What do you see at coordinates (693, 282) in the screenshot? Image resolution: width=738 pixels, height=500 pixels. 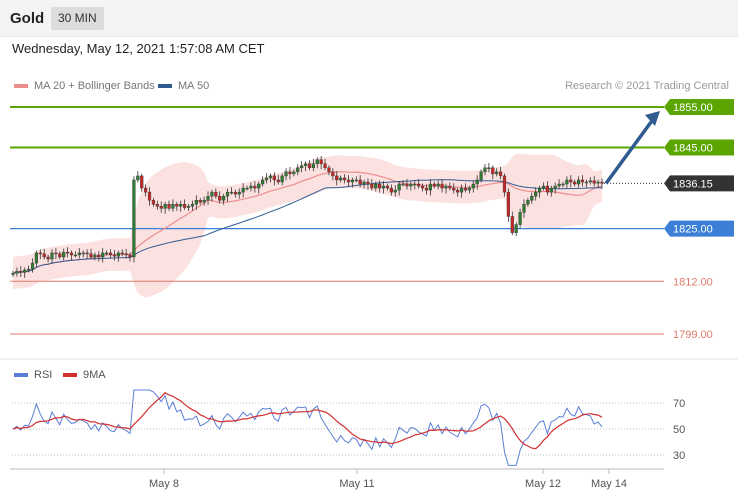 I see `level-label-4: 1812.00` at bounding box center [693, 282].